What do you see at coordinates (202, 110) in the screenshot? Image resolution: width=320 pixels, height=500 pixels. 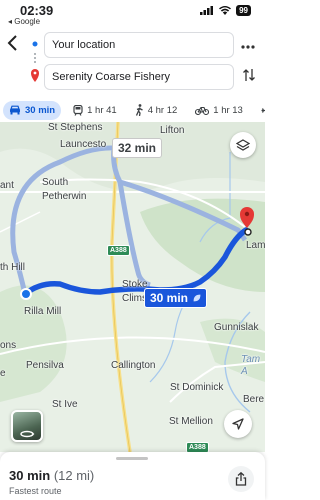 I see `bicycle-icon` at bounding box center [202, 110].